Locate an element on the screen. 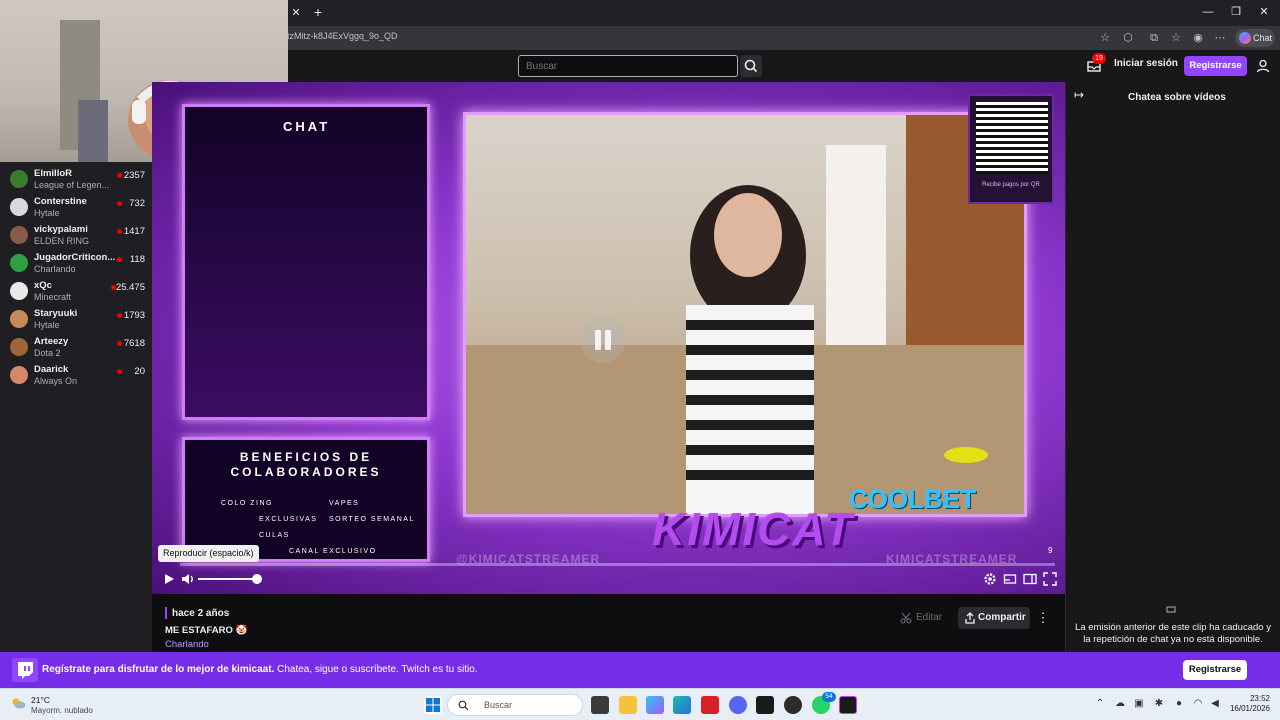  chevron-up-icon: ⌃ is located at coordinates (1100, 704).